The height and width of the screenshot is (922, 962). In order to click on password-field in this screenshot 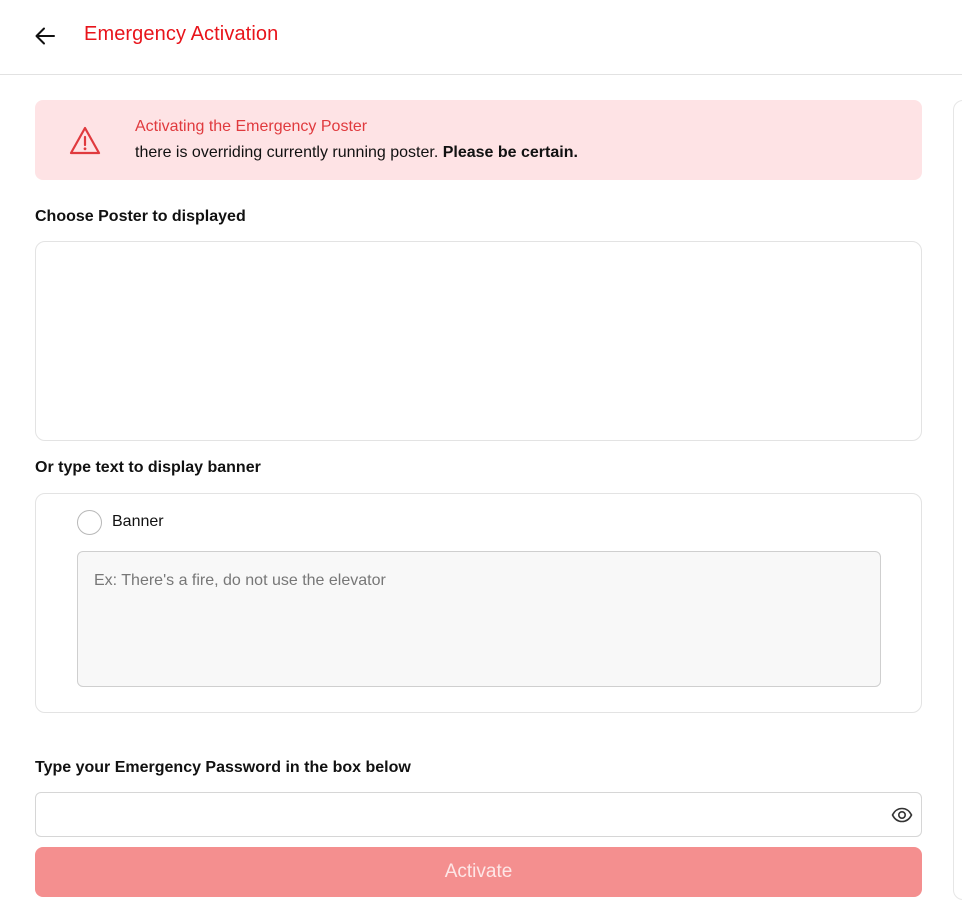, I will do `click(478, 814)`.